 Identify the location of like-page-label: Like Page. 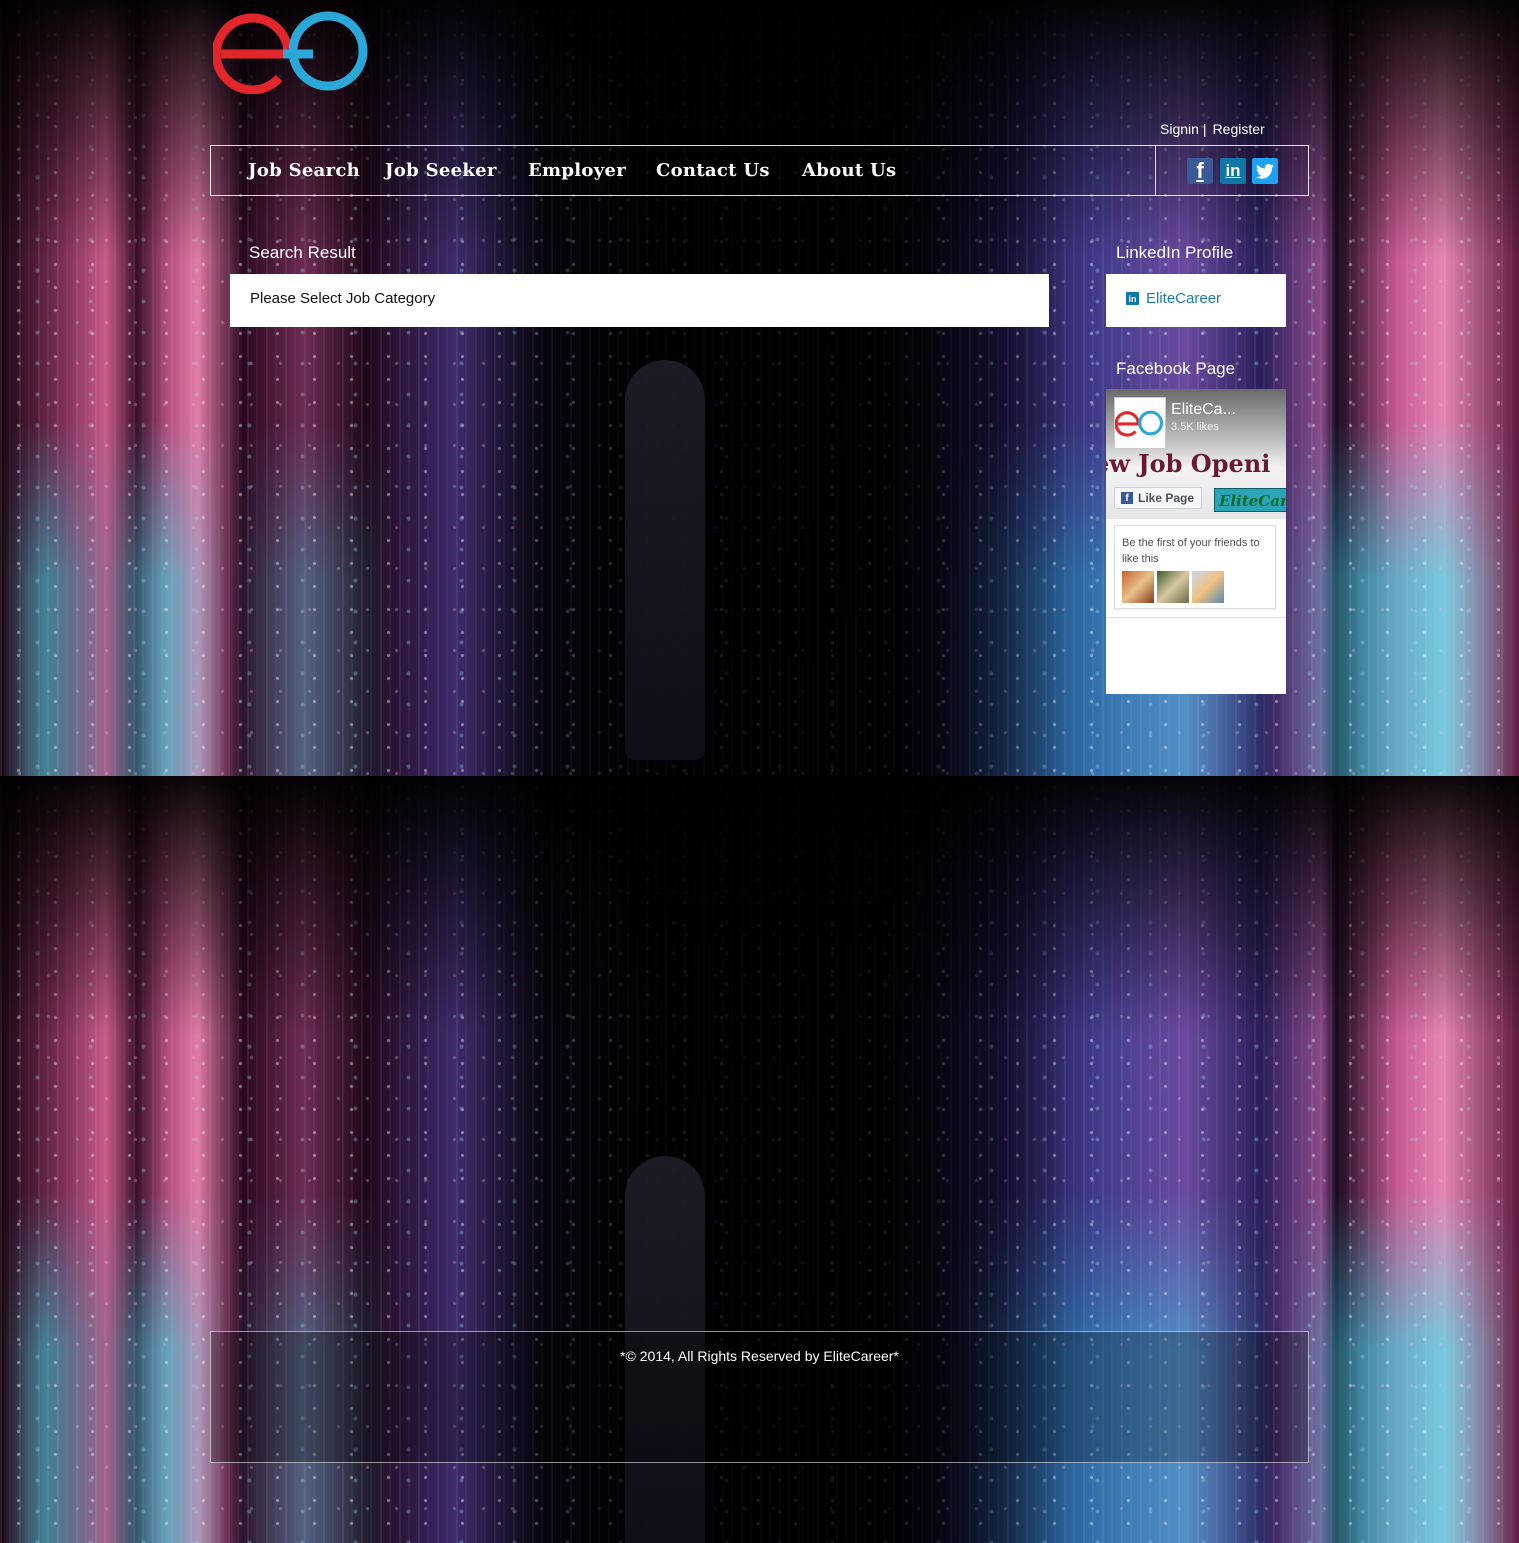
(1166, 498).